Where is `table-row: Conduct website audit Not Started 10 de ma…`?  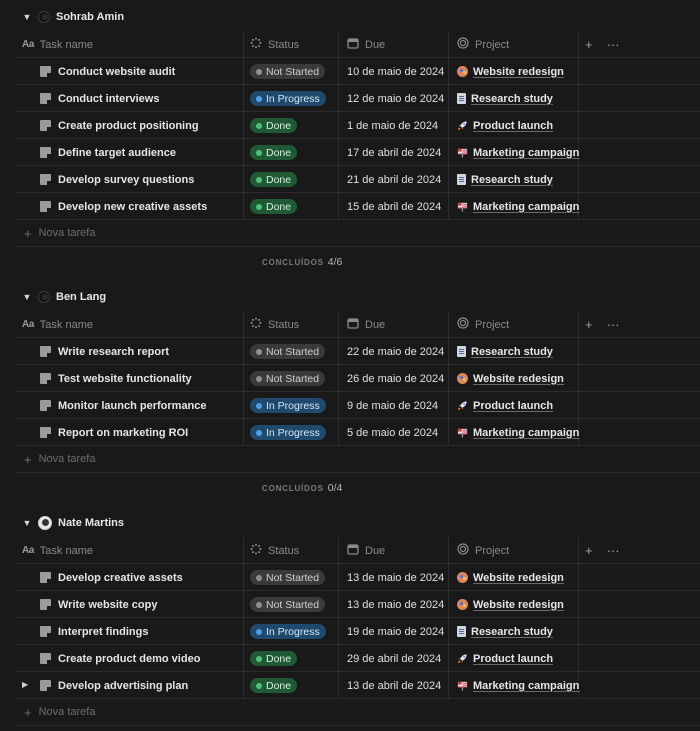 table-row: Conduct website audit Not Started 10 de ma… is located at coordinates (358, 71).